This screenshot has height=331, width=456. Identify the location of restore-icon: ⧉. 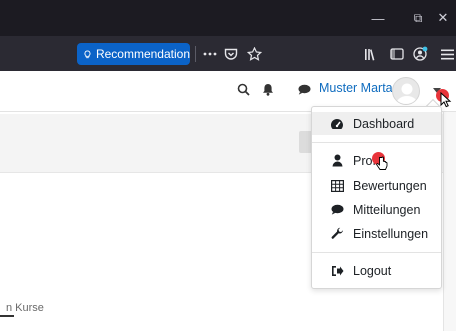
(418, 17).